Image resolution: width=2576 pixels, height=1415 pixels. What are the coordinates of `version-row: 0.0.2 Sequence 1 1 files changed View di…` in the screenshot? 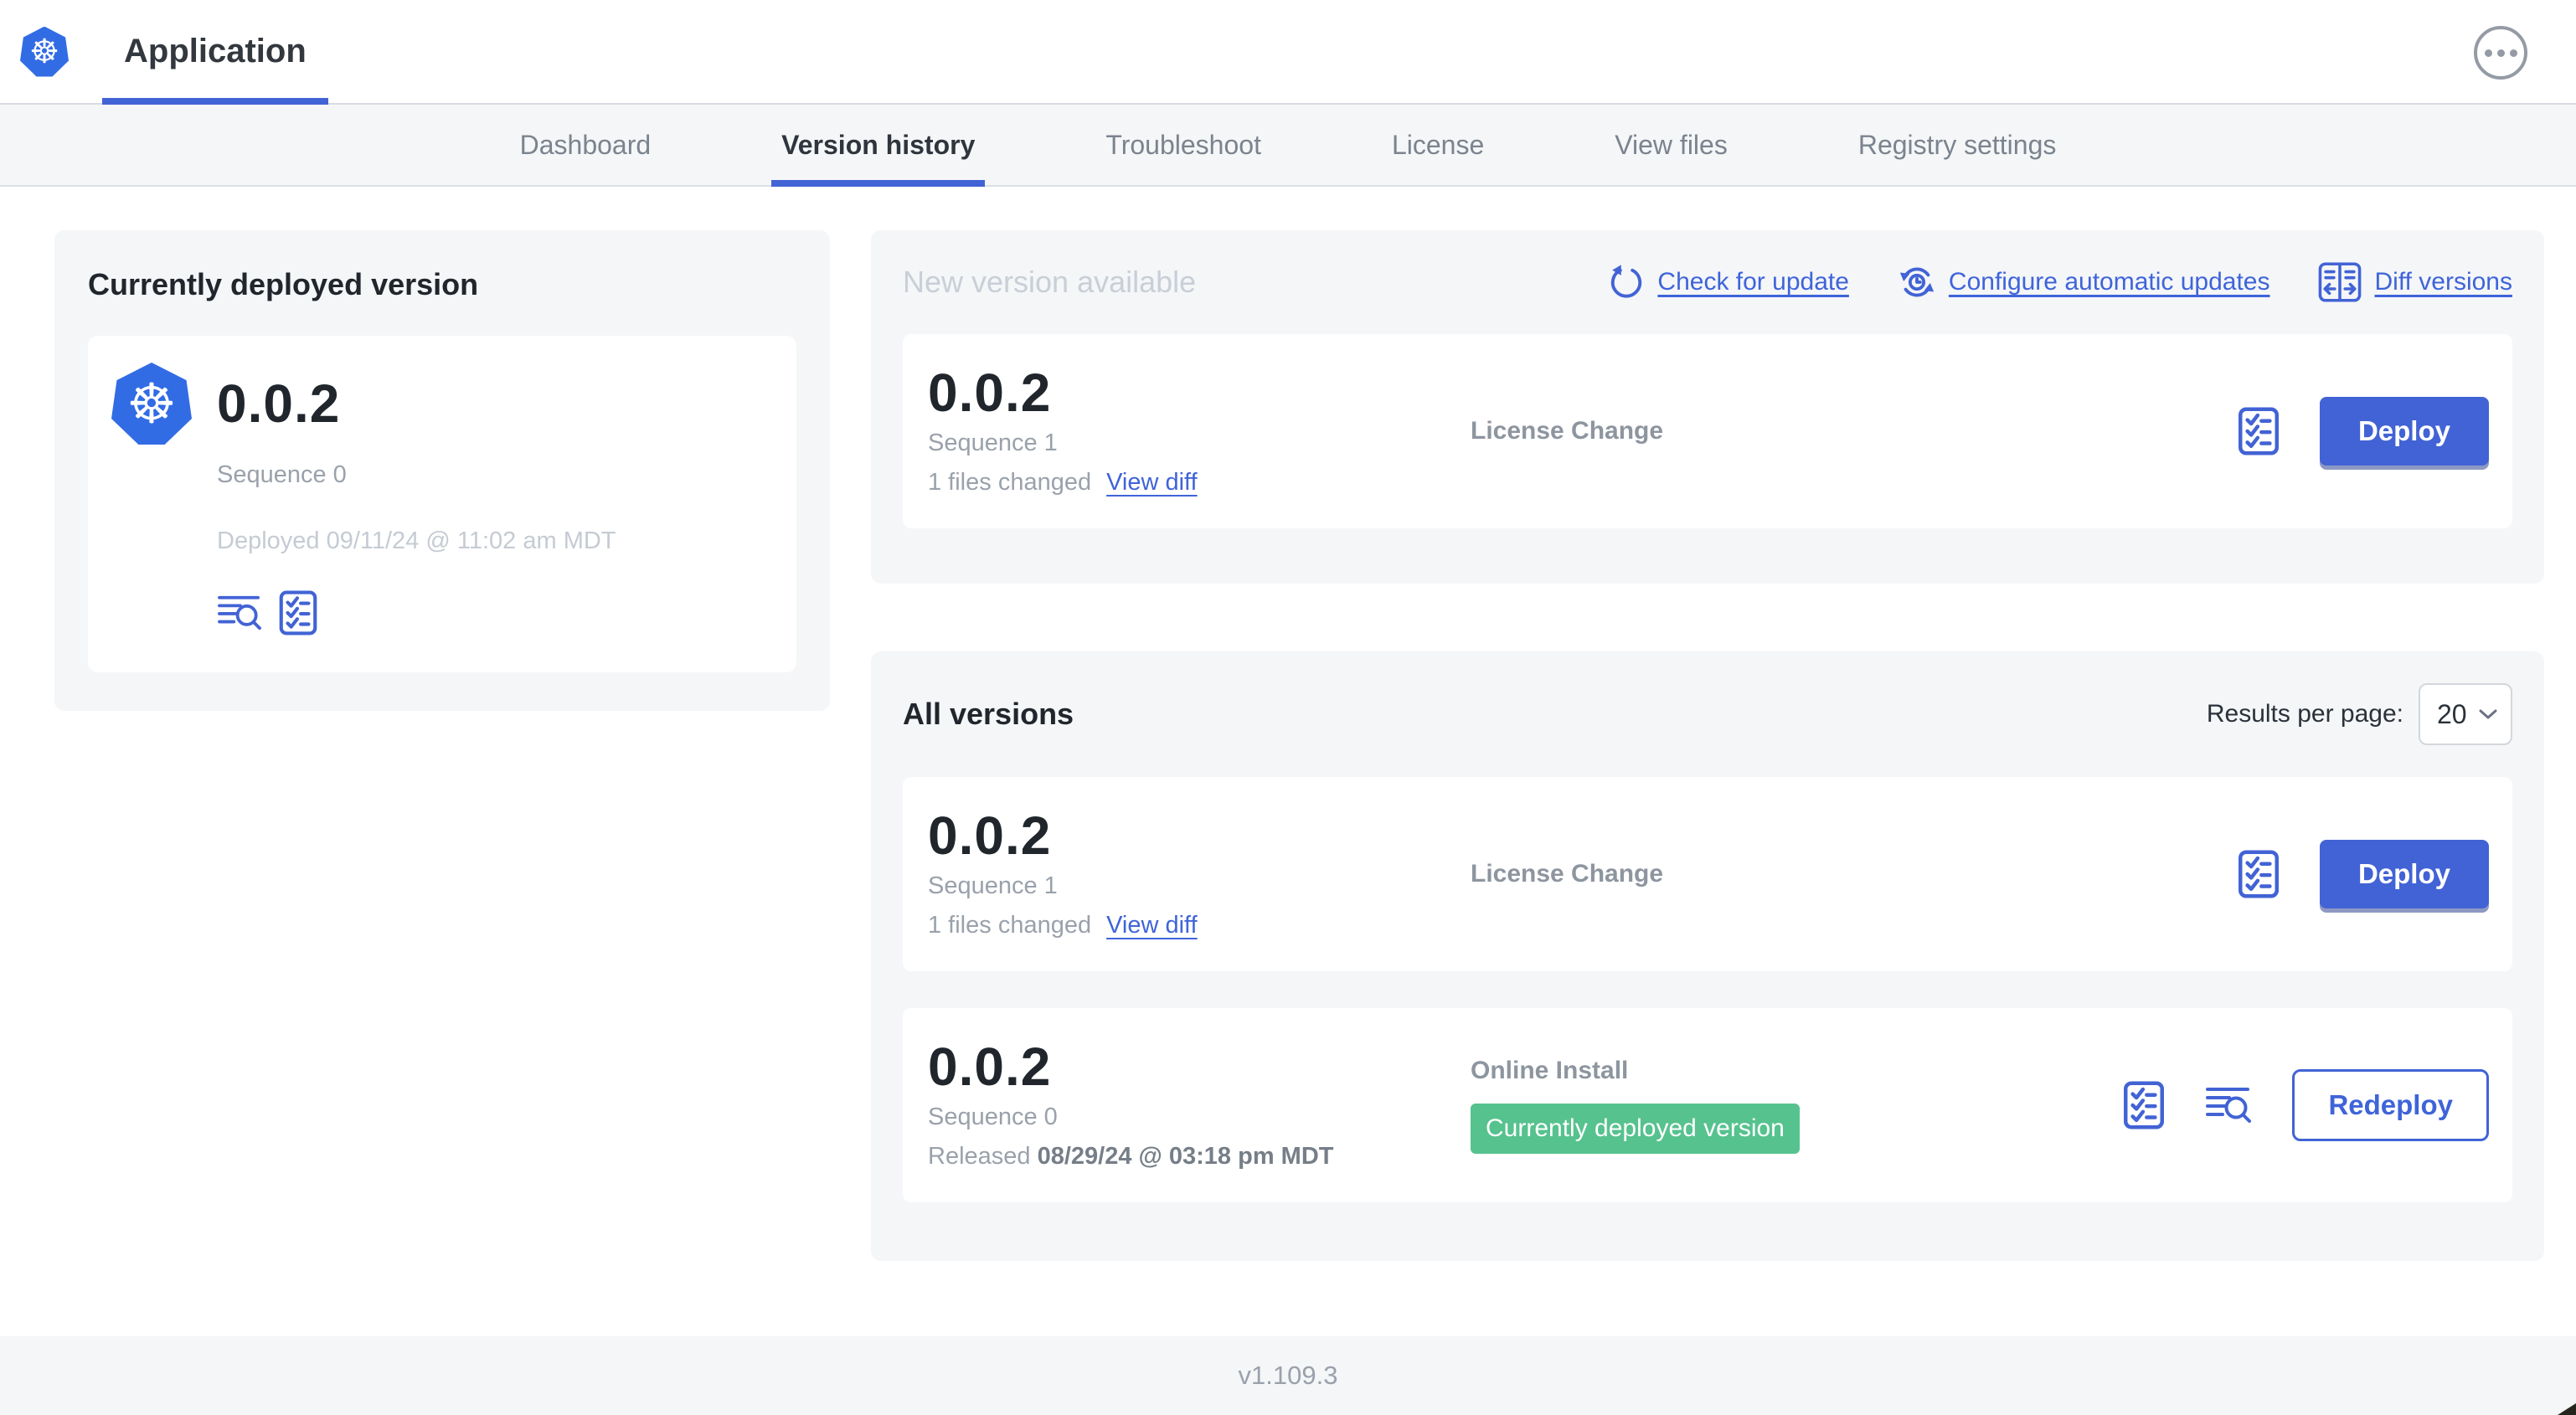 It's located at (1707, 874).